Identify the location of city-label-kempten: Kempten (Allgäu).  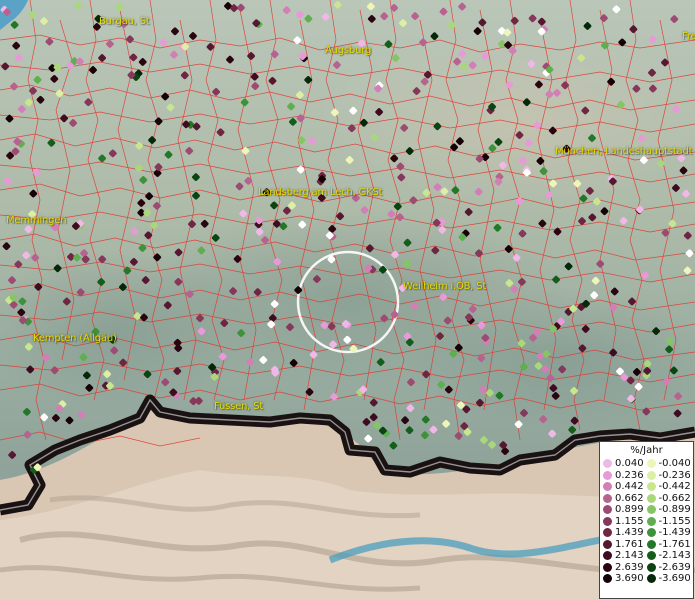
(75, 338).